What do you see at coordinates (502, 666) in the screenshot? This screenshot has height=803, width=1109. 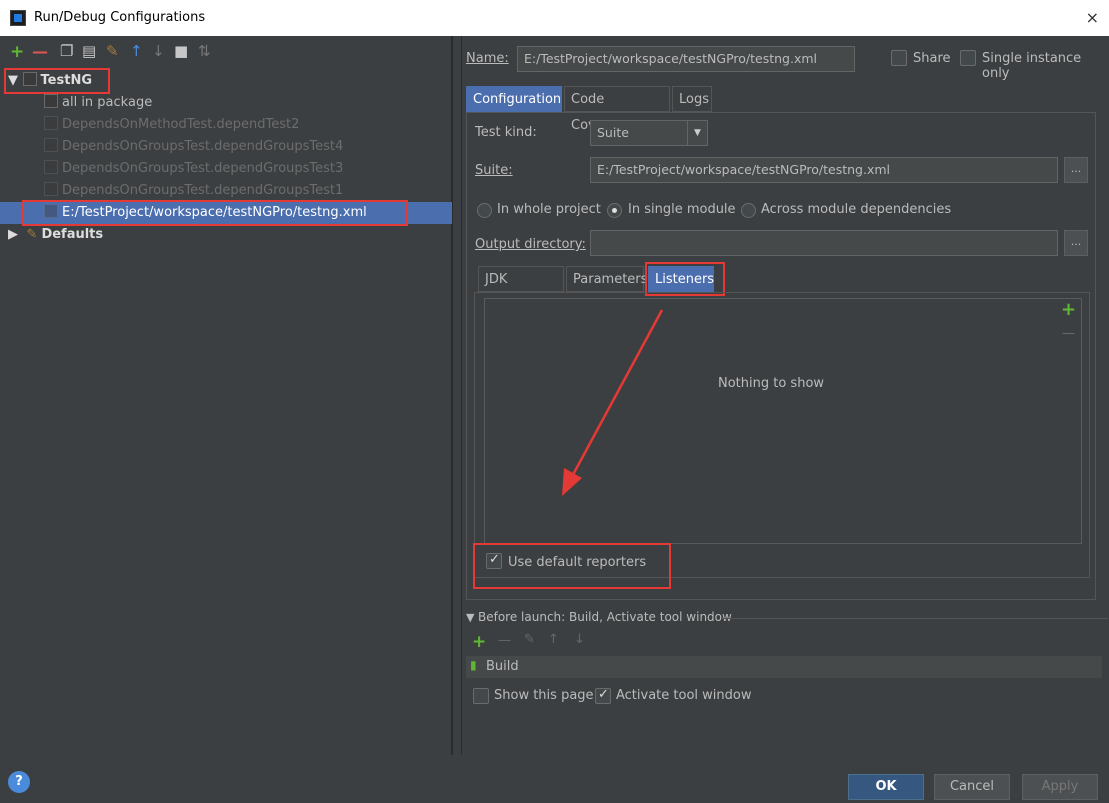 I see `build-label: Build` at bounding box center [502, 666].